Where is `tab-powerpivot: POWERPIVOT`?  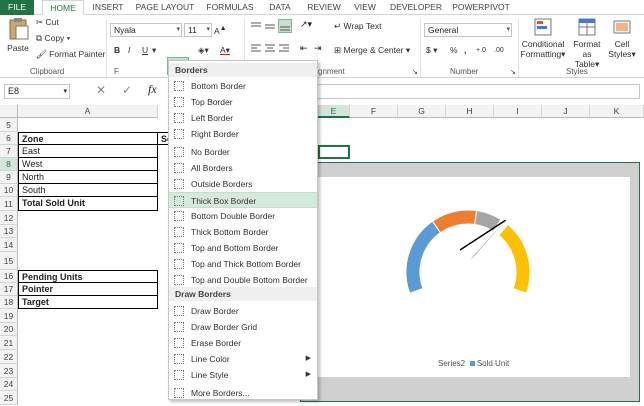 tab-powerpivot: POWERPIVOT is located at coordinates (481, 7).